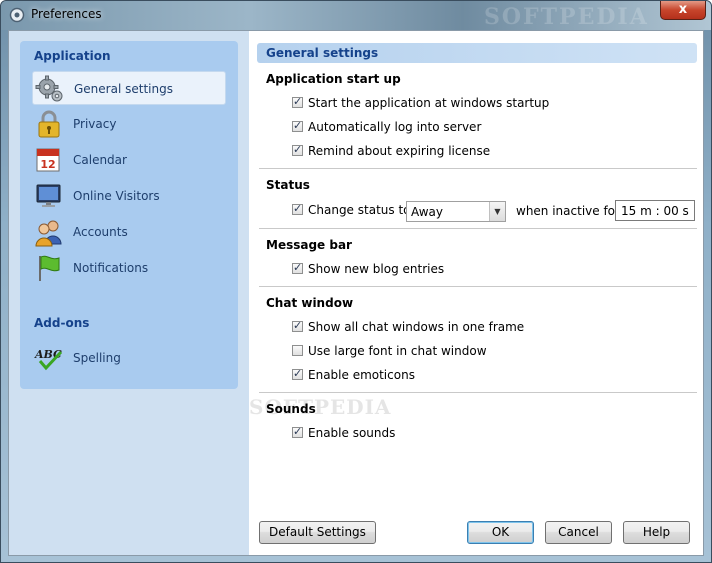 The width and height of the screenshot is (712, 563). Describe the element at coordinates (49, 124) in the screenshot. I see `padlock-icon` at that location.